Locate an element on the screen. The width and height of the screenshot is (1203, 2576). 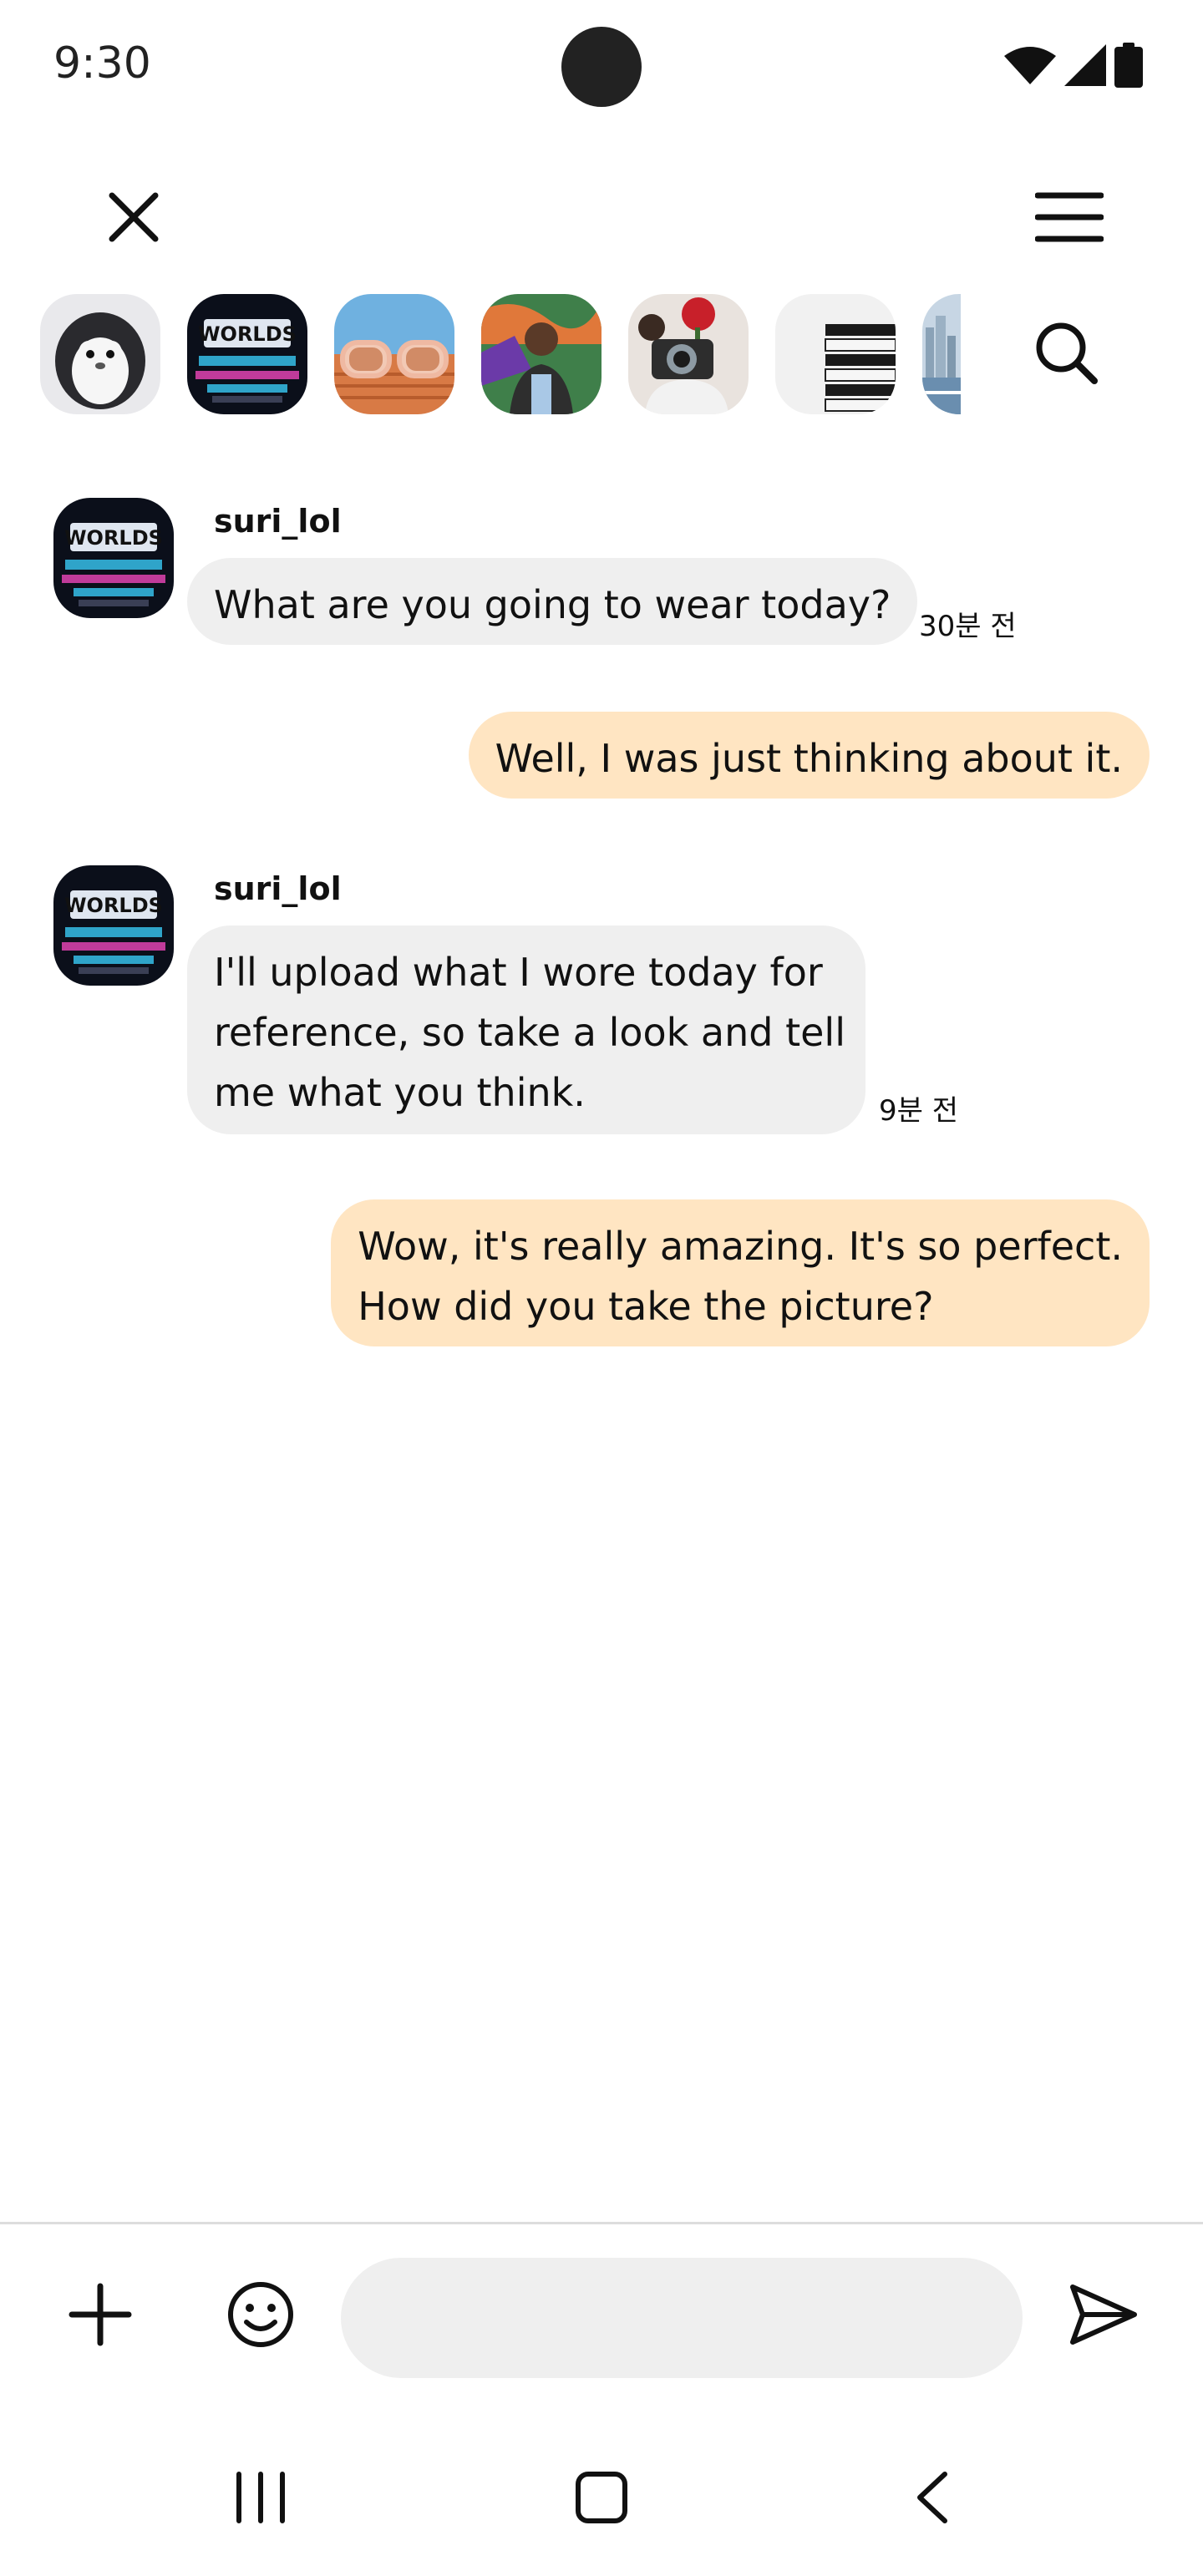
home-icon is located at coordinates (601, 2497).